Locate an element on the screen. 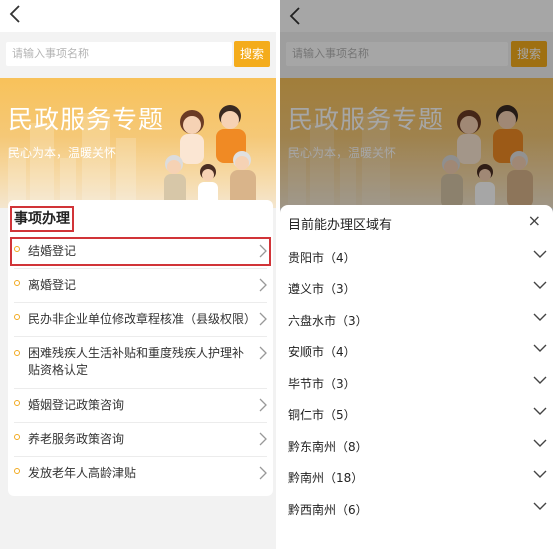 The width and height of the screenshot is (553, 549). search-button: 搜索 is located at coordinates (252, 54).